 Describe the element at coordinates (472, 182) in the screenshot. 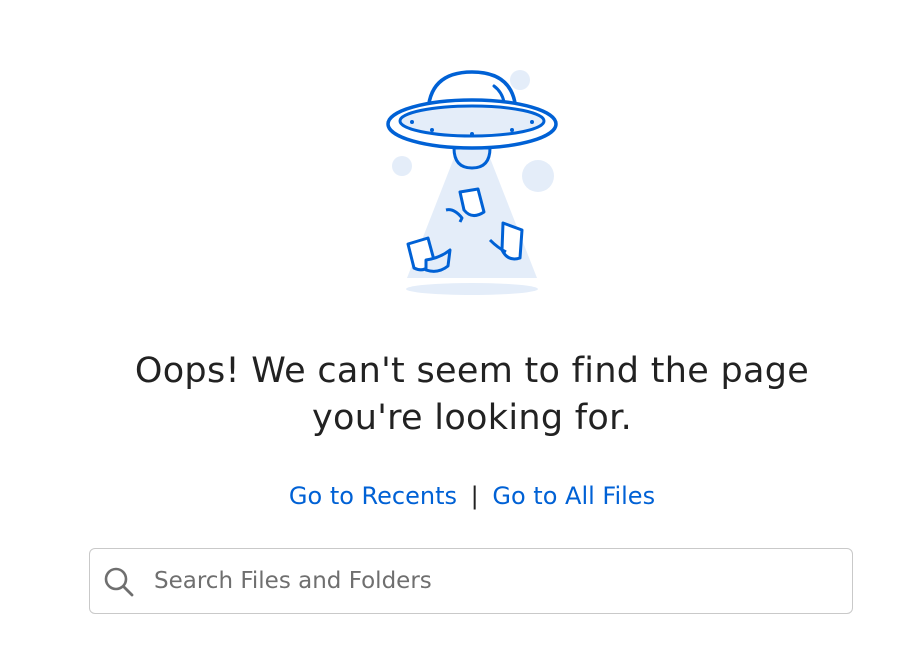

I see `ufo-illustration-icon` at that location.